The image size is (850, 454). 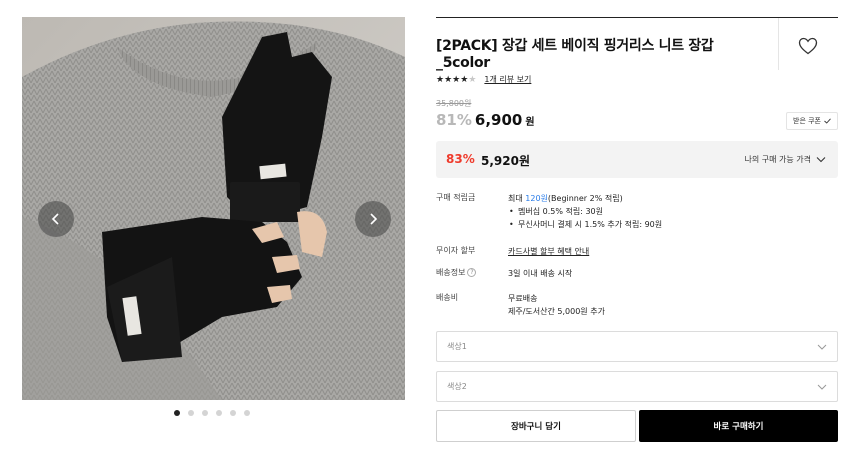 I want to click on color2-placeholder: 색상2, so click(x=457, y=386).